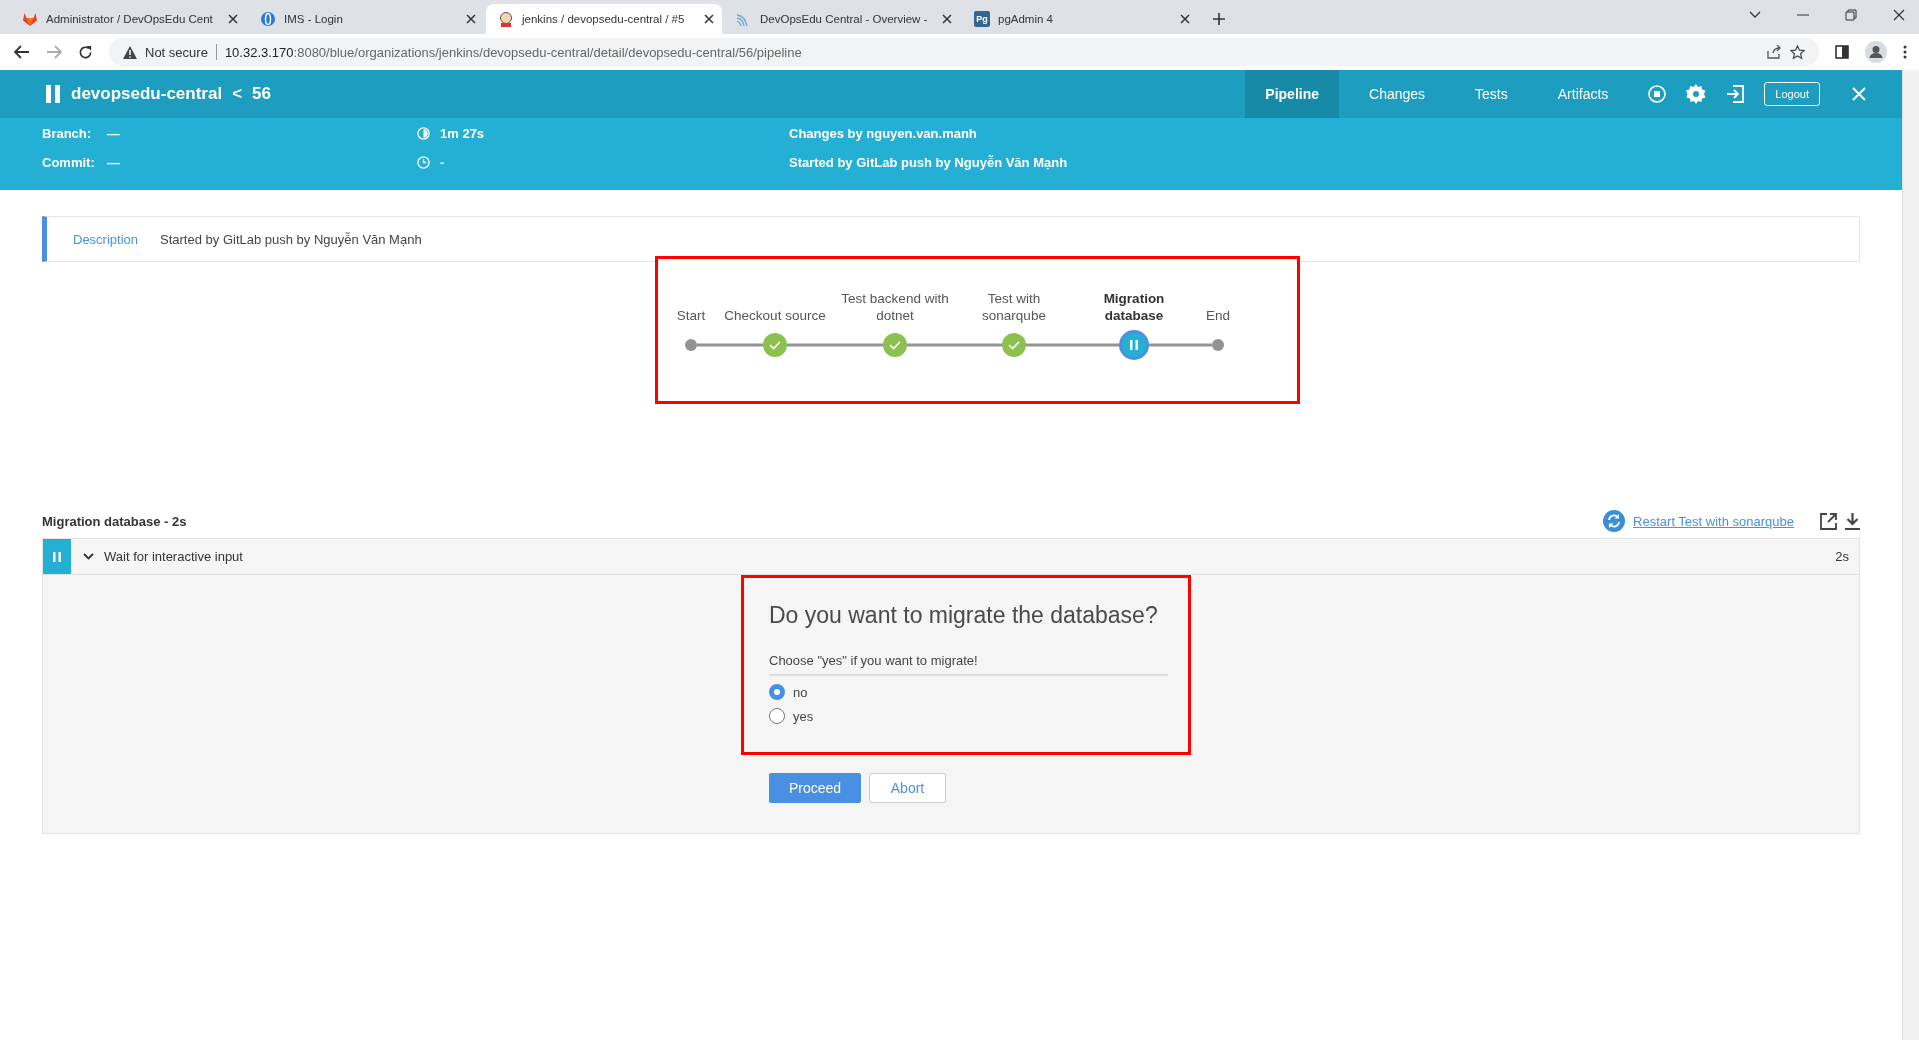  What do you see at coordinates (423, 162) in the screenshot?
I see `clock-icon` at bounding box center [423, 162].